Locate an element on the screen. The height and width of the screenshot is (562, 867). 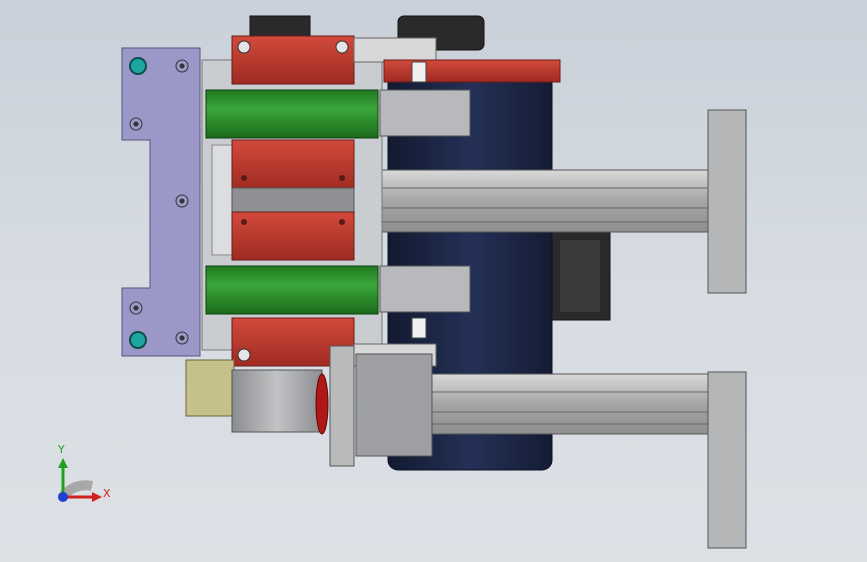
lower-end-plate is located at coordinates (727, 460).